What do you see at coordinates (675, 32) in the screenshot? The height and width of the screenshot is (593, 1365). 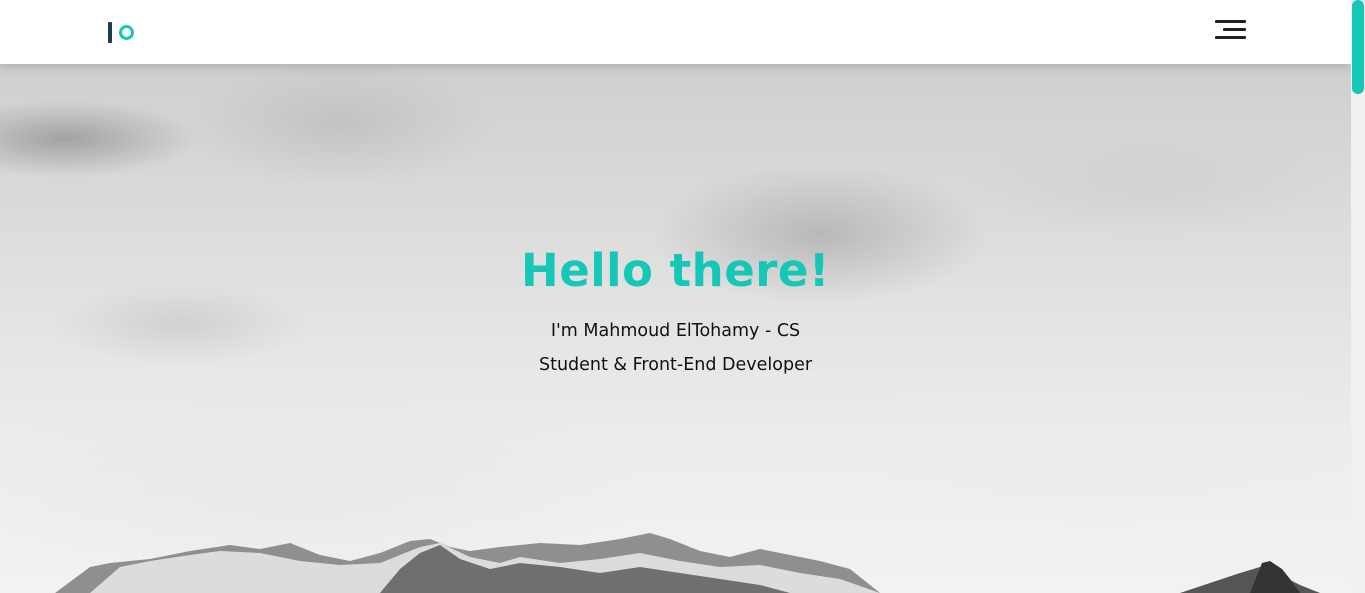 I see `site-header` at bounding box center [675, 32].